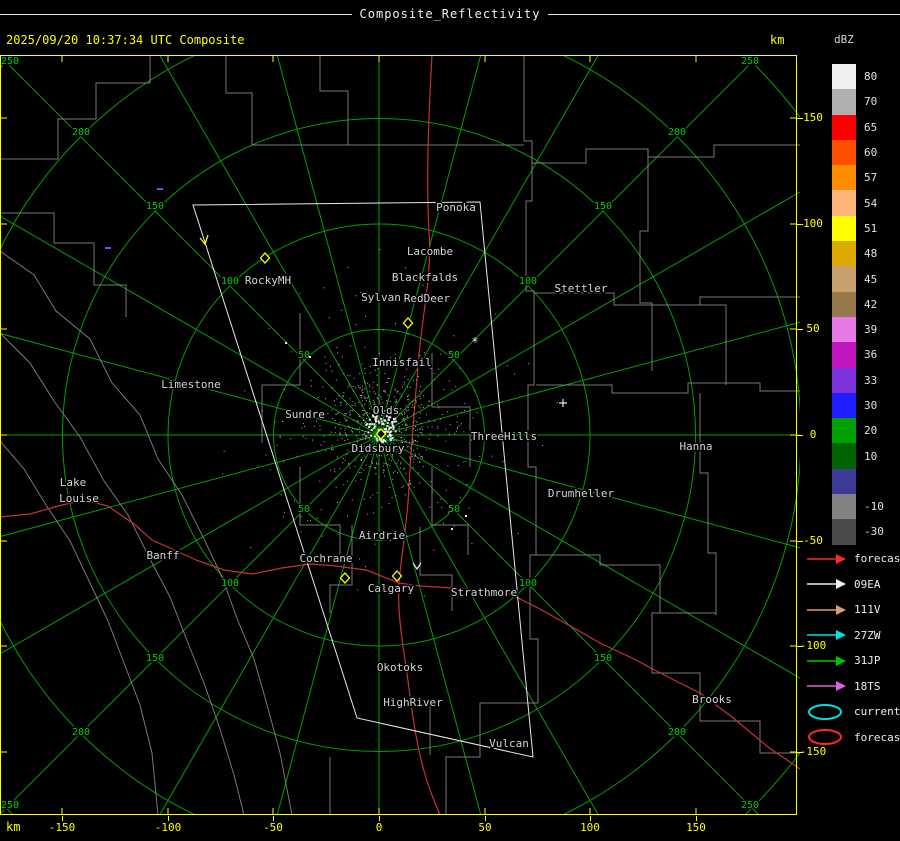 This screenshot has height=841, width=900. Describe the element at coordinates (877, 712) in the screenshot. I see `legend-label: current` at that location.